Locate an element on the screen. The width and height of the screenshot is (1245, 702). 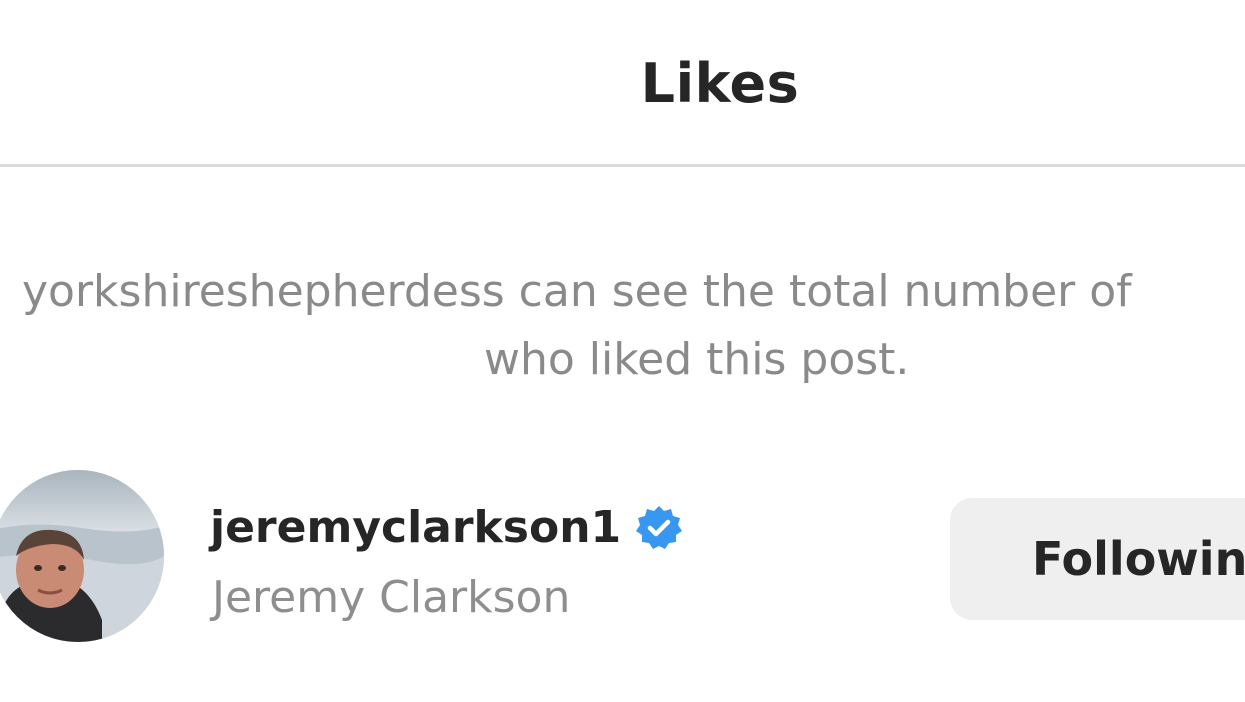
header-divider is located at coordinates (622, 165).